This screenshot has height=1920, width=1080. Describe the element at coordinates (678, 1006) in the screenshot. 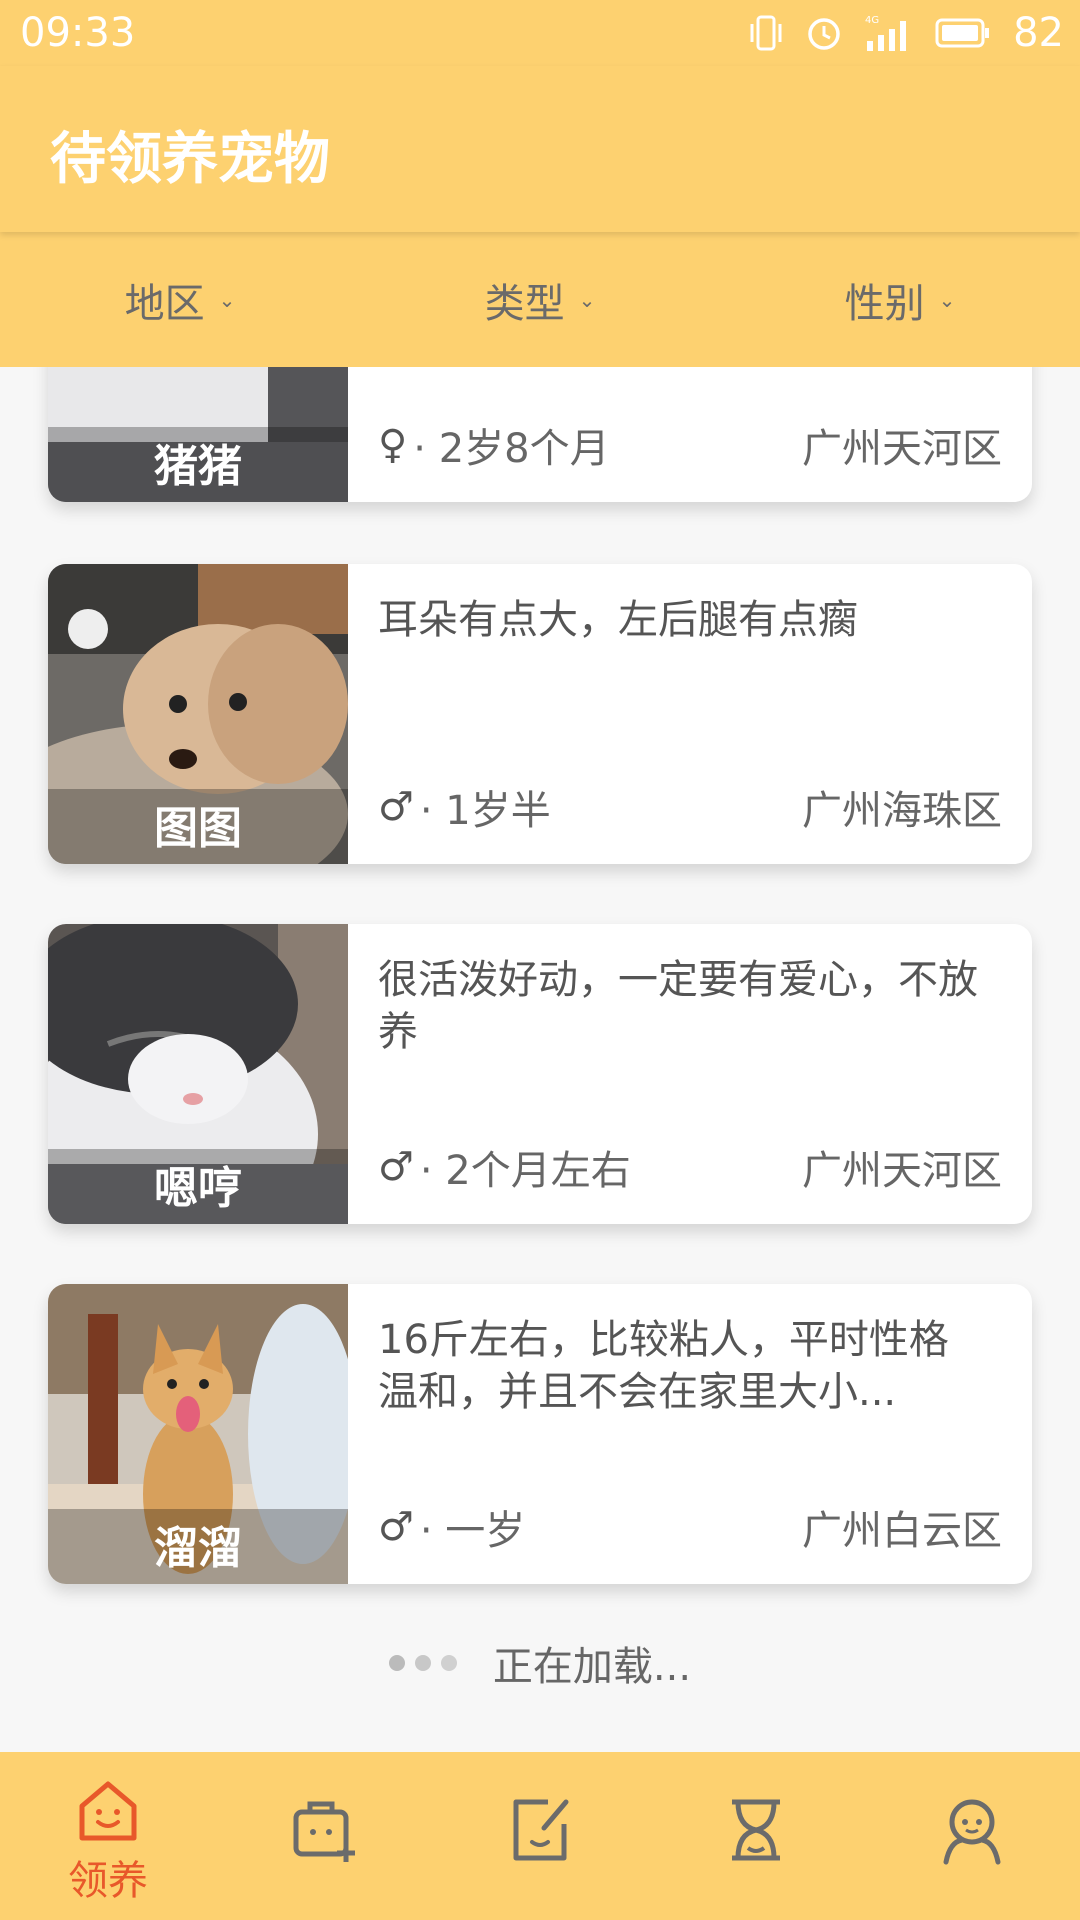

I see `pet-description: 很活泼好动，一定要有爱心，不放养` at that location.